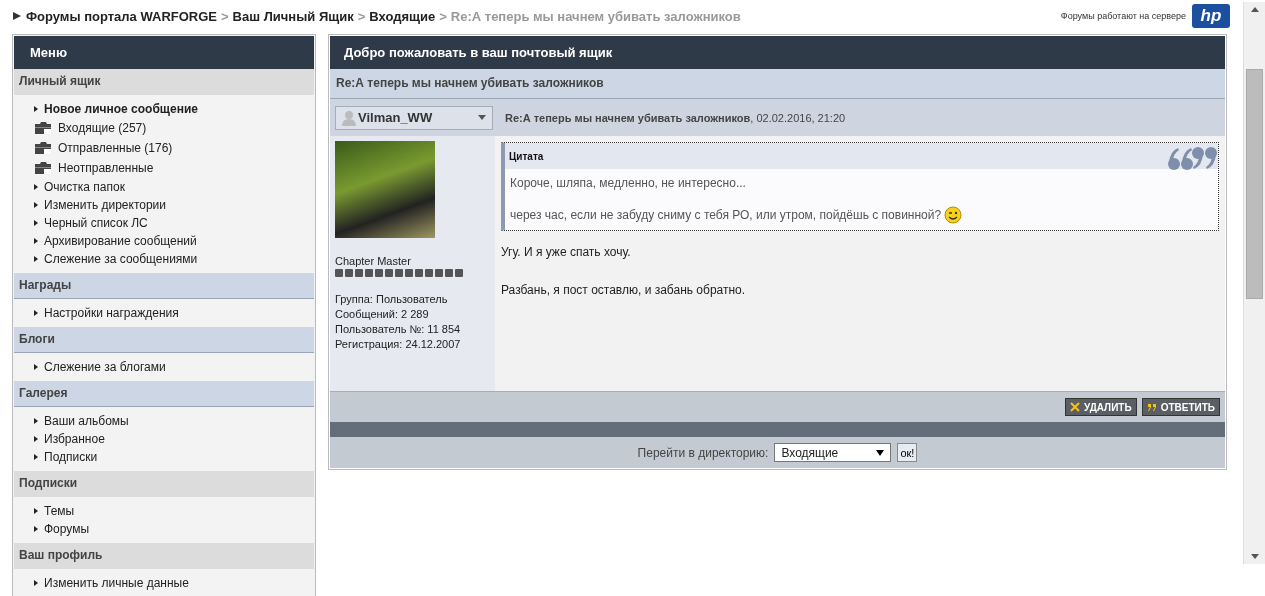 Image resolution: width=1265 pixels, height=596 pixels. What do you see at coordinates (84, 187) in the screenshot?
I see `menu-link: Очистка папок` at bounding box center [84, 187].